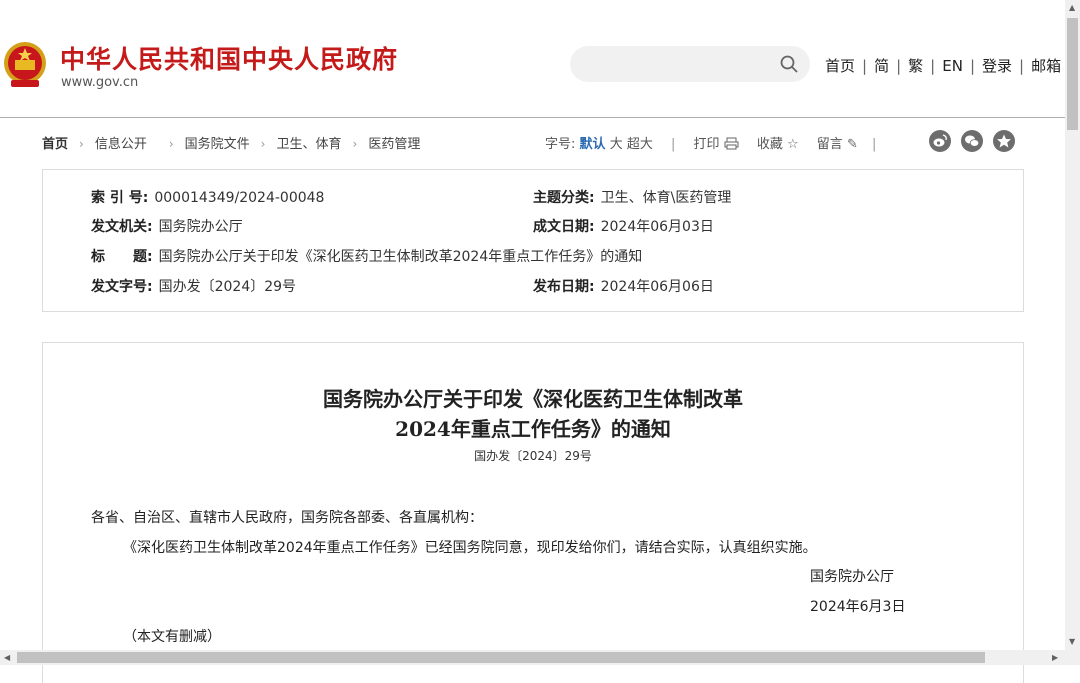 The height and width of the screenshot is (683, 1080). What do you see at coordinates (308, 144) in the screenshot?
I see `breadcrumb-health-sports: 卫生、体育` at bounding box center [308, 144].